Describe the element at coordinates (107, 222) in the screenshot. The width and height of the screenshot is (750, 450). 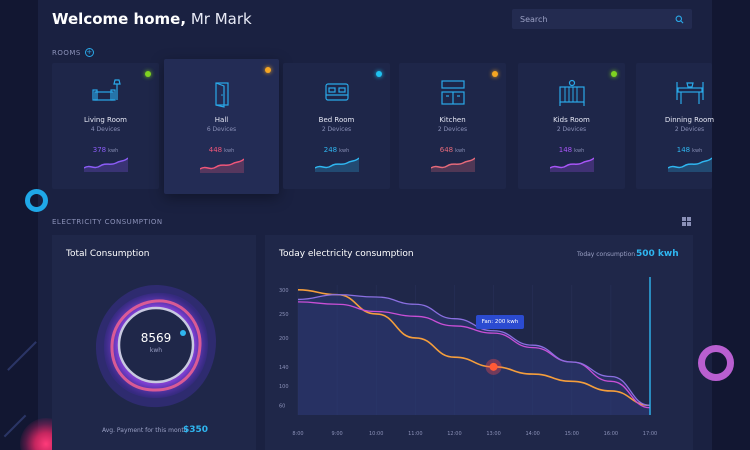
I see `electricity-section-label: ELECTRICITY CONSUMPTION` at that location.